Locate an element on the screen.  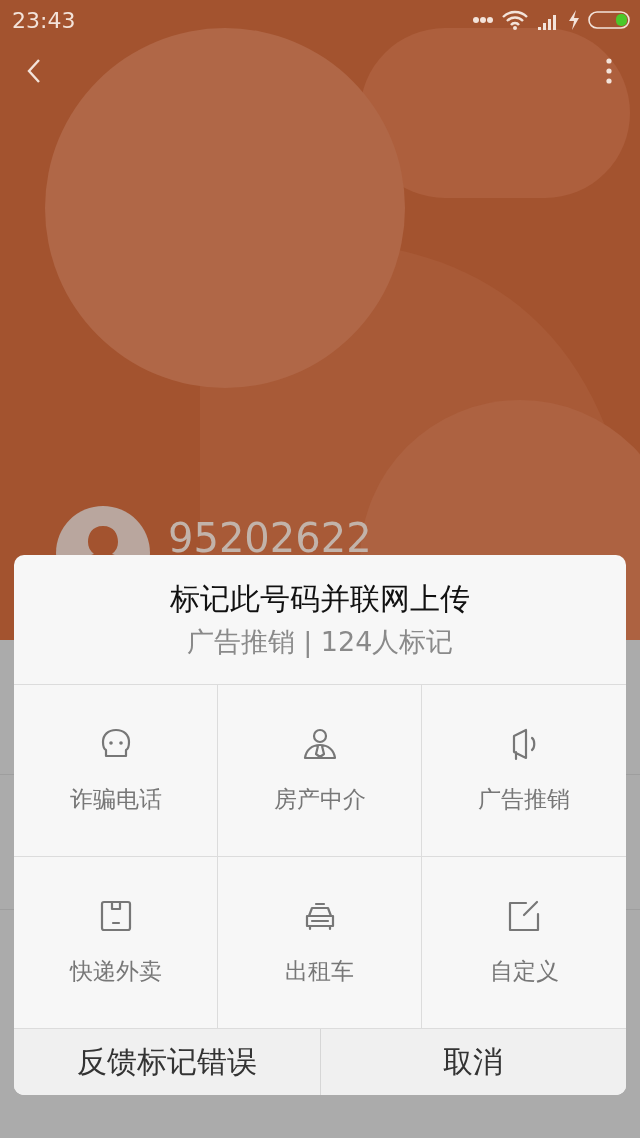
more-icon is located at coordinates (609, 71).